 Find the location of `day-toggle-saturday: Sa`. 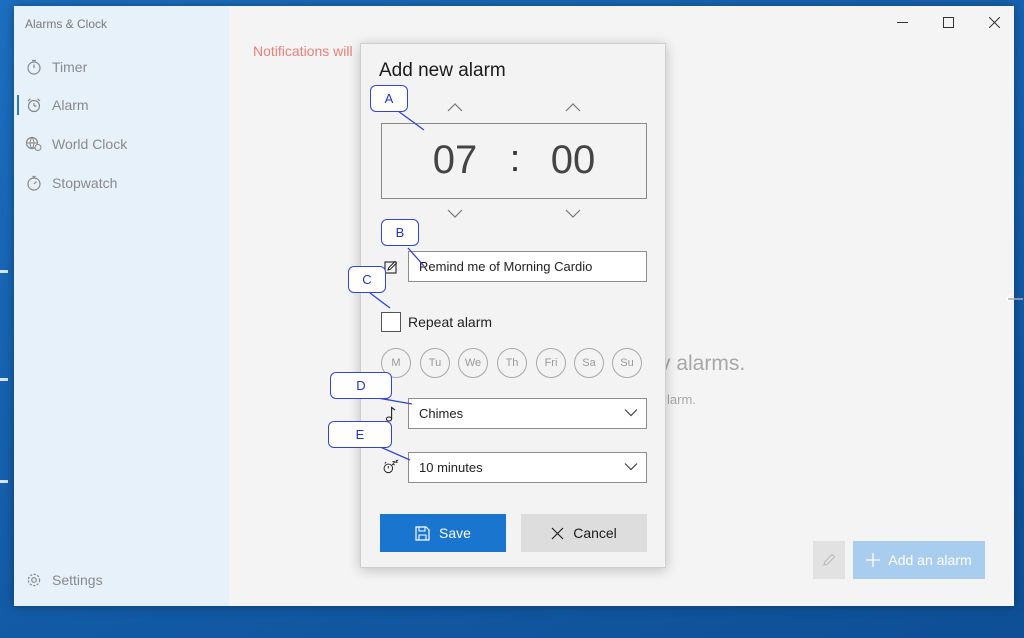

day-toggle-saturday: Sa is located at coordinates (589, 363).